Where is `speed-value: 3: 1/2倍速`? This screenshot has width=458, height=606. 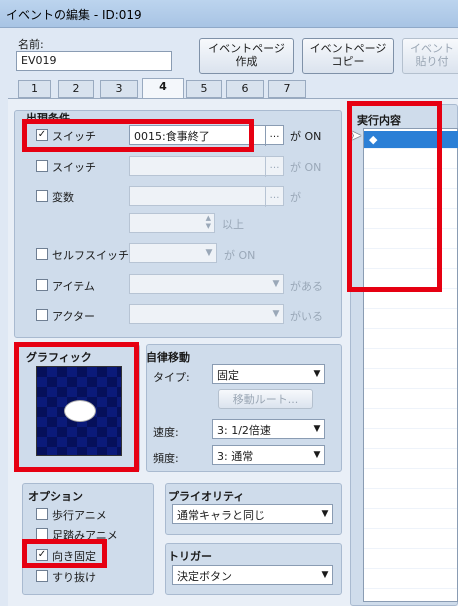
speed-value: 3: 1/2倍速 is located at coordinates (244, 430).